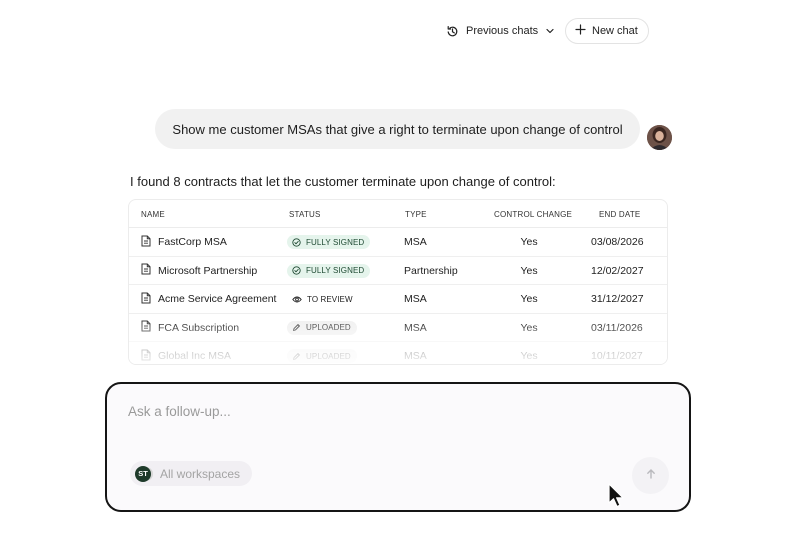 This screenshot has width=795, height=541. I want to click on top-bar: Previous chats New chat, so click(397, 31).